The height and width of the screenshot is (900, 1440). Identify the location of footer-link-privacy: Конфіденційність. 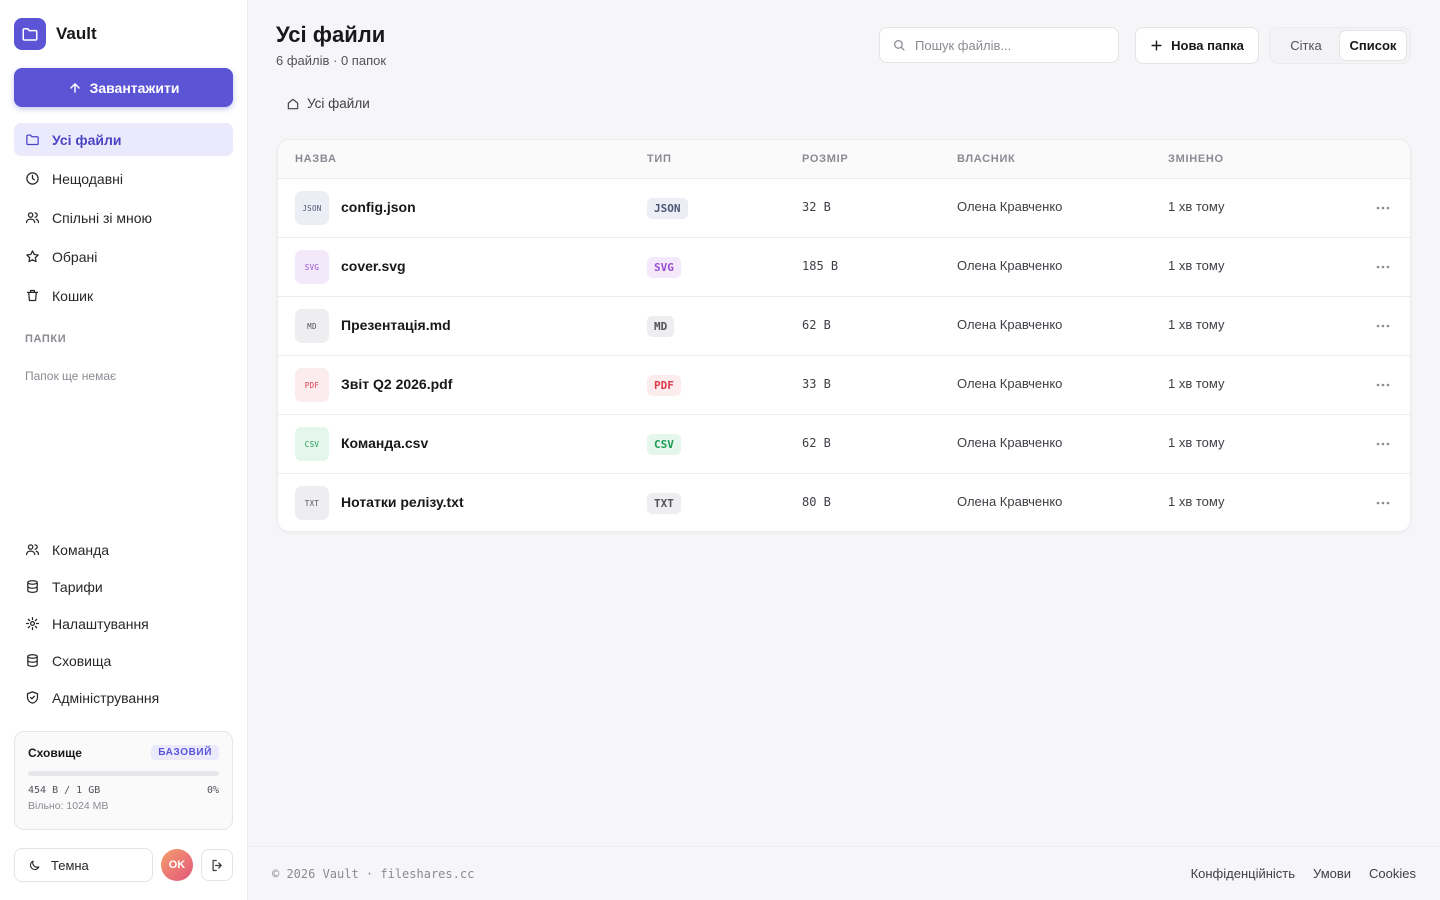
(1243, 873).